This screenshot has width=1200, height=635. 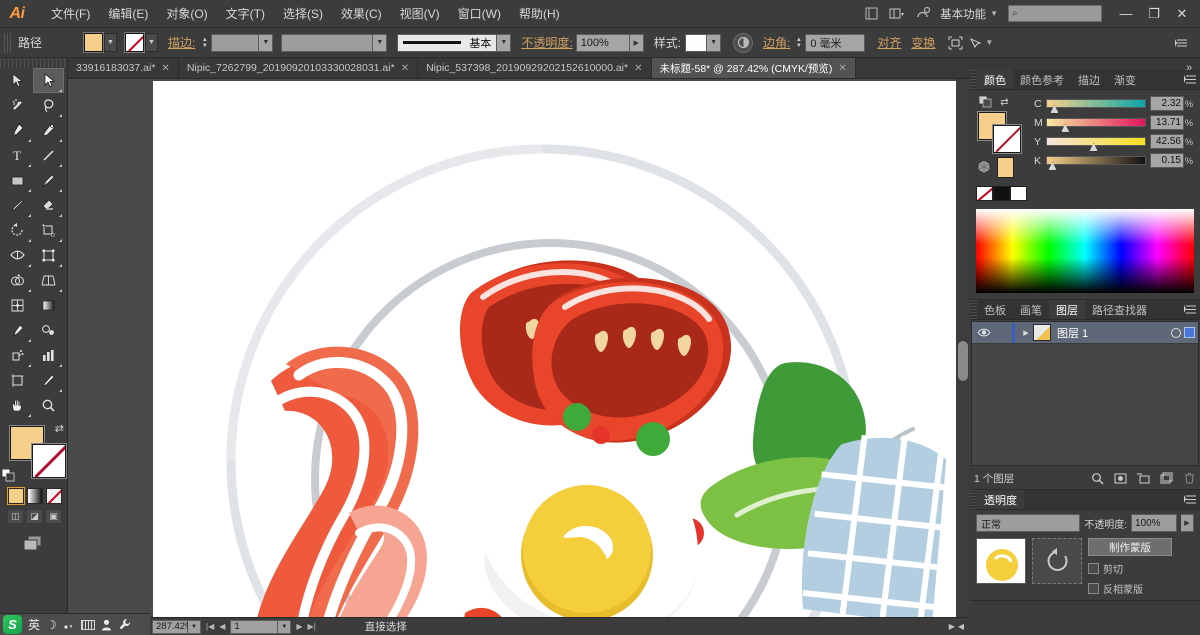 I want to click on recolor-artwork-button, so click(x=743, y=42).